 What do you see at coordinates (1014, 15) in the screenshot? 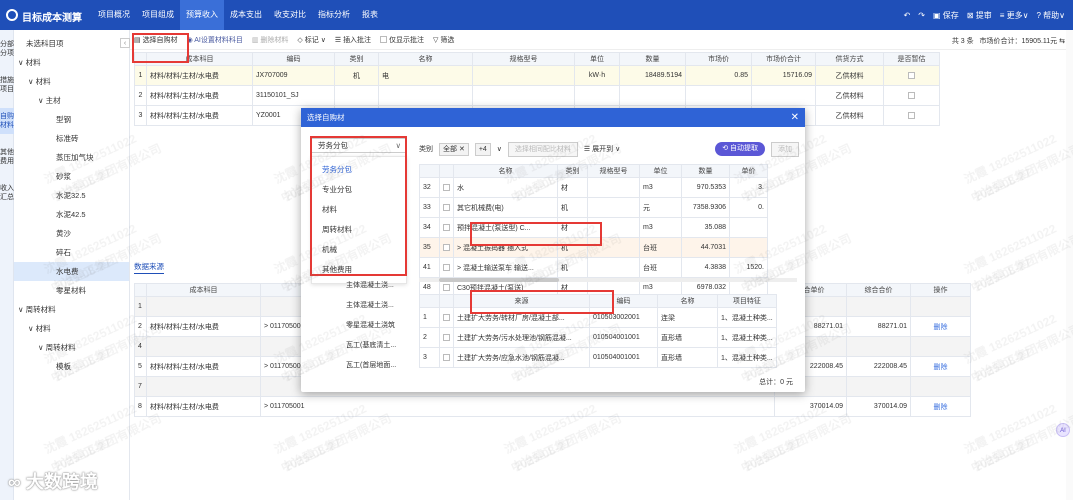
I see `more-menu: ≡ 更多∨` at bounding box center [1014, 15].